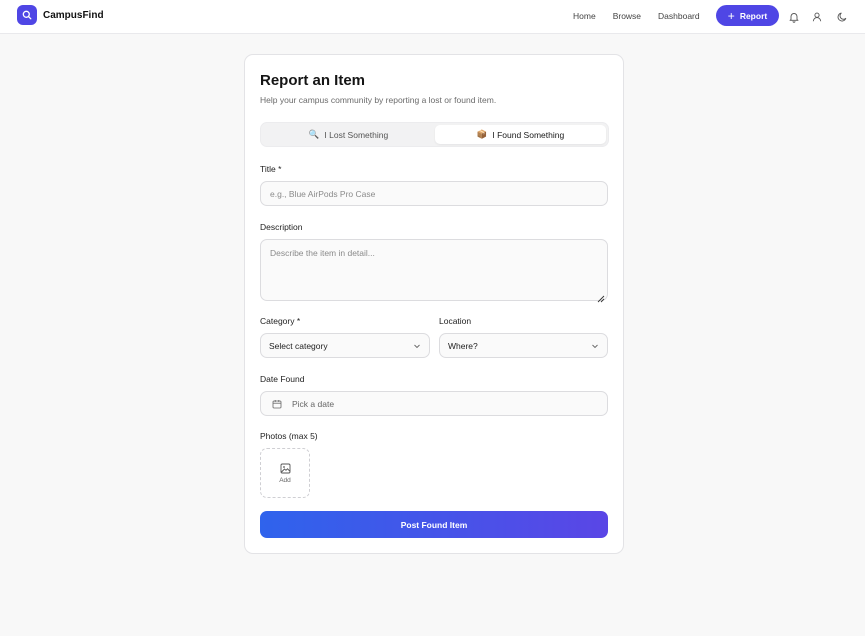 Image resolution: width=865 pixels, height=636 pixels. Describe the element at coordinates (280, 321) in the screenshot. I see `category-label: Category *` at that location.